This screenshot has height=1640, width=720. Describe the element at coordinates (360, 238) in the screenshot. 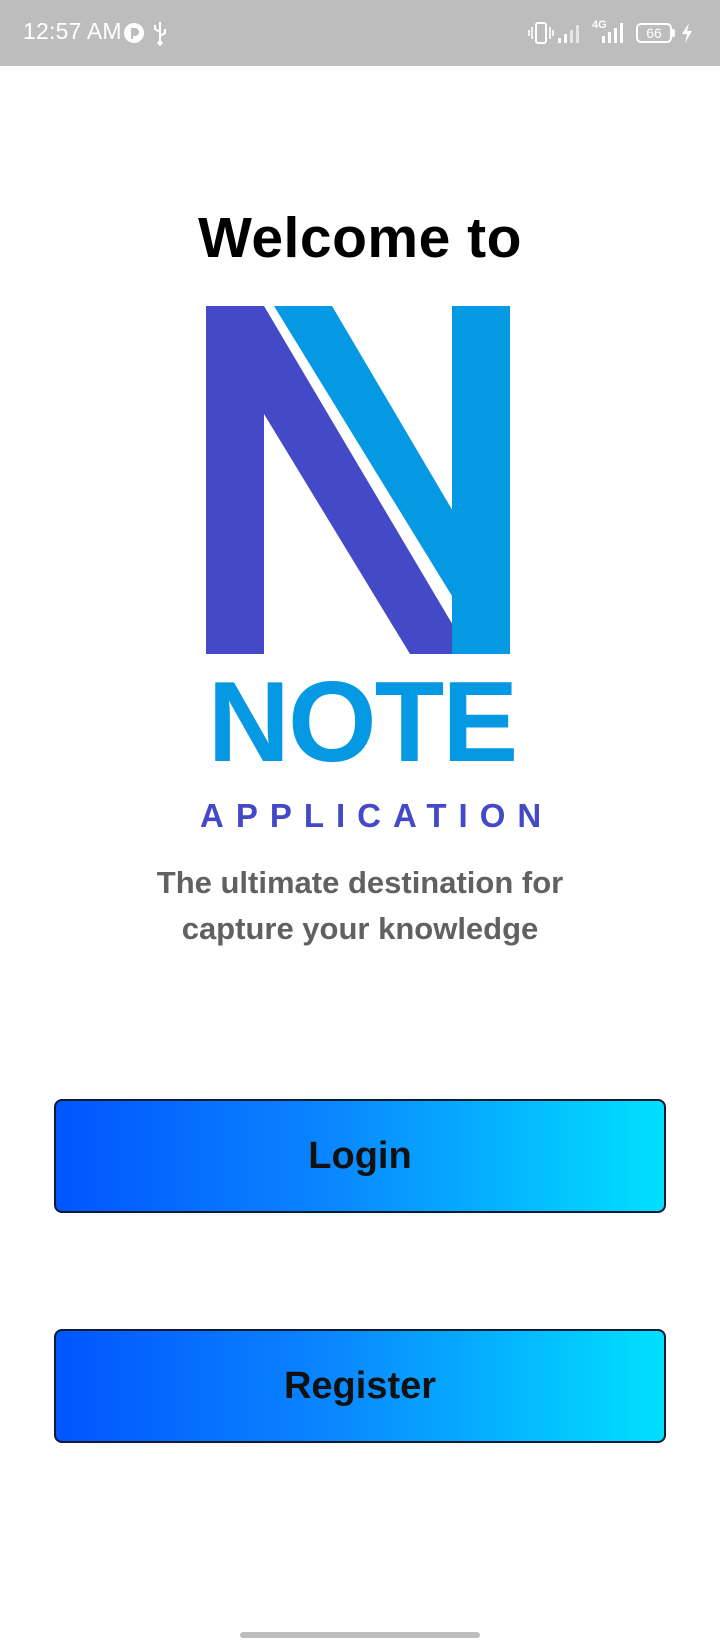

I see `welcome-title: Welcome to` at that location.